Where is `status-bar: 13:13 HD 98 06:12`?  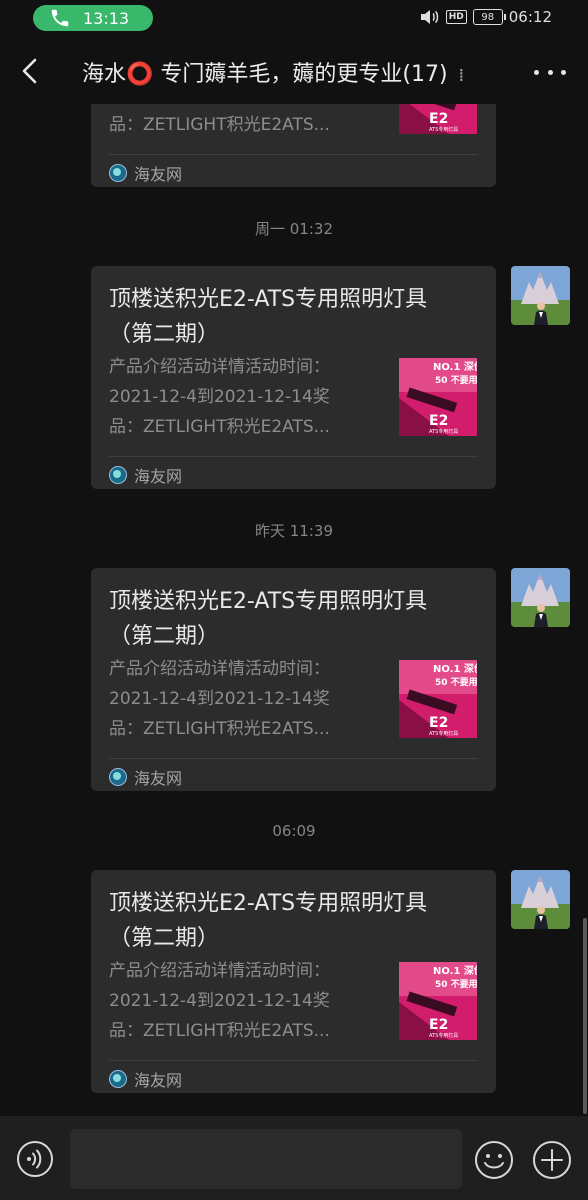
status-bar: 13:13 HD 98 06:12 is located at coordinates (294, 18).